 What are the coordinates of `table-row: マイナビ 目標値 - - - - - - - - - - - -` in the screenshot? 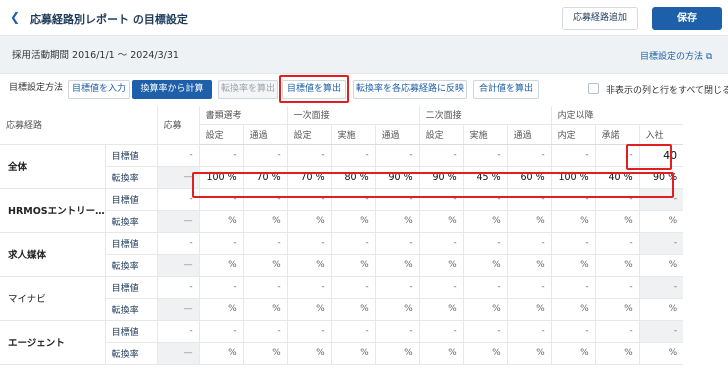 It's located at (342, 298).